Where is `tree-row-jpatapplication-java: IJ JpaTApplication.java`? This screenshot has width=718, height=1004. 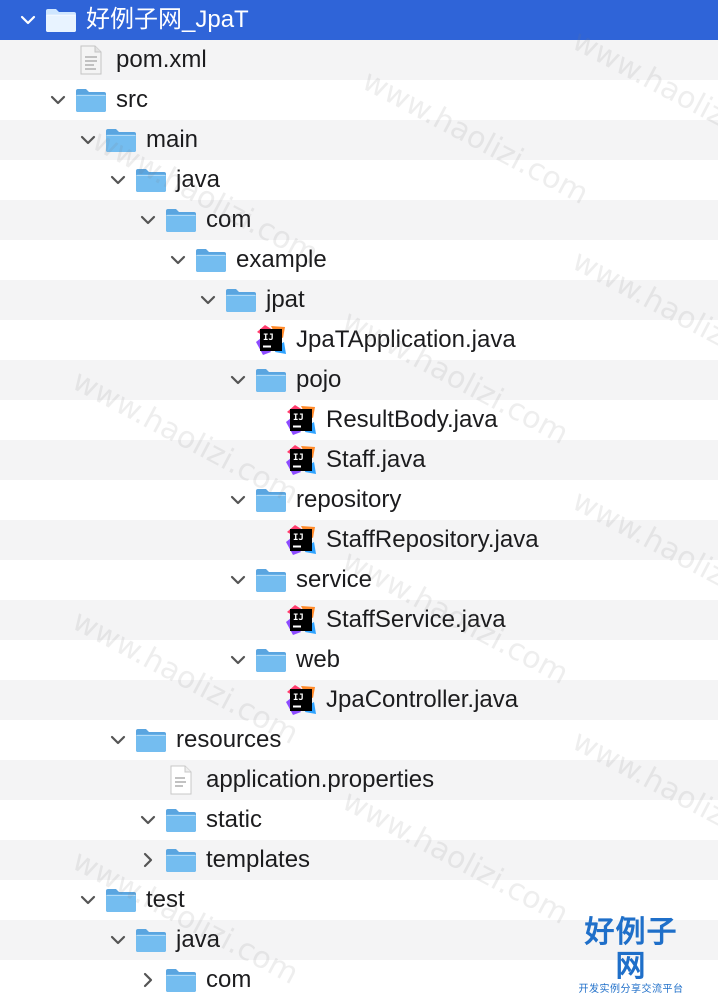
tree-row-jpatapplication-java: IJ JpaTApplication.java is located at coordinates (359, 340).